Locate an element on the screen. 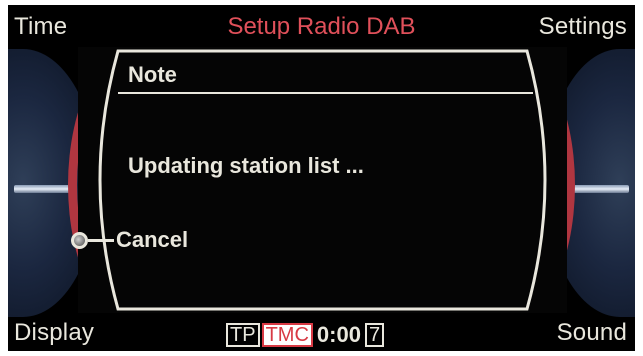 The height and width of the screenshot is (356, 643). cancel-button: Cancel is located at coordinates (129, 240).